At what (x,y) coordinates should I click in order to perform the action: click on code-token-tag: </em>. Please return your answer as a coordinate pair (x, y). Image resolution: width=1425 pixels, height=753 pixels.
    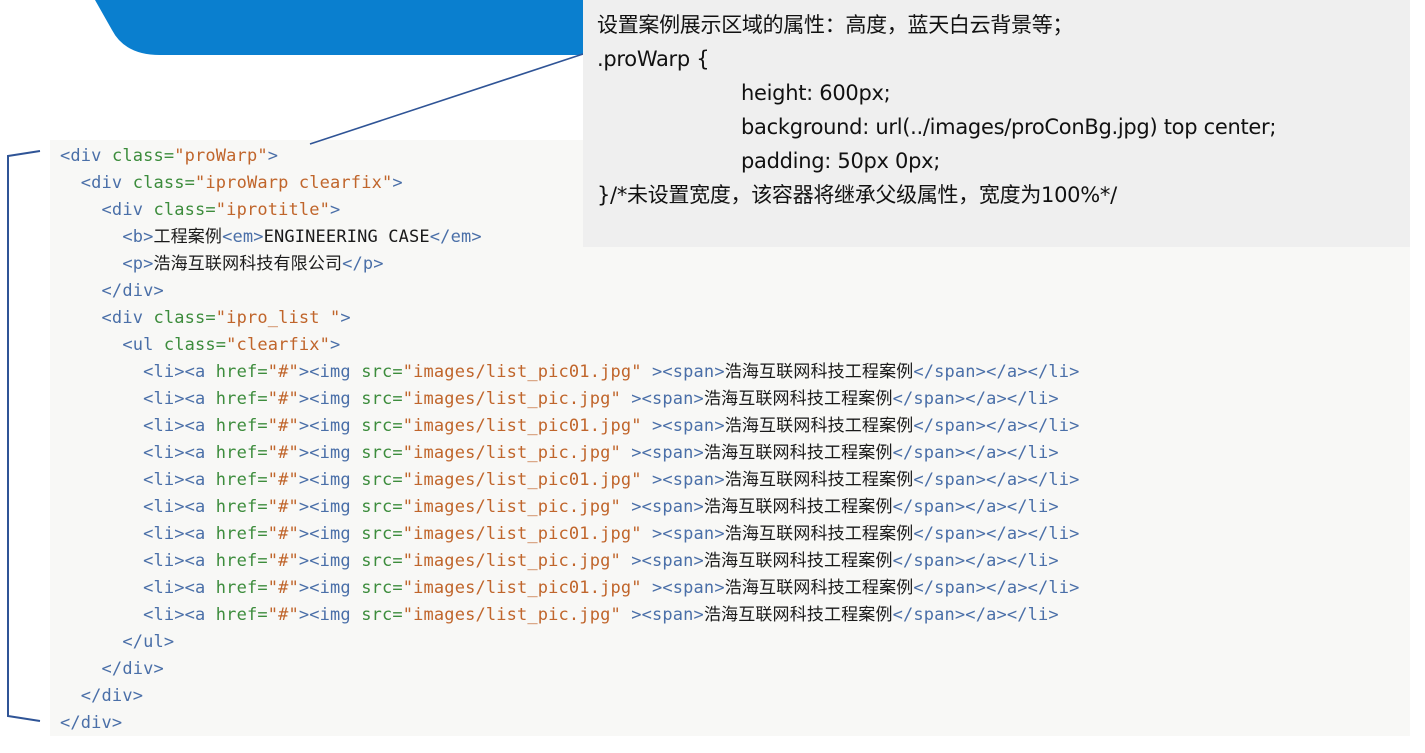
    Looking at the image, I should click on (455, 237).